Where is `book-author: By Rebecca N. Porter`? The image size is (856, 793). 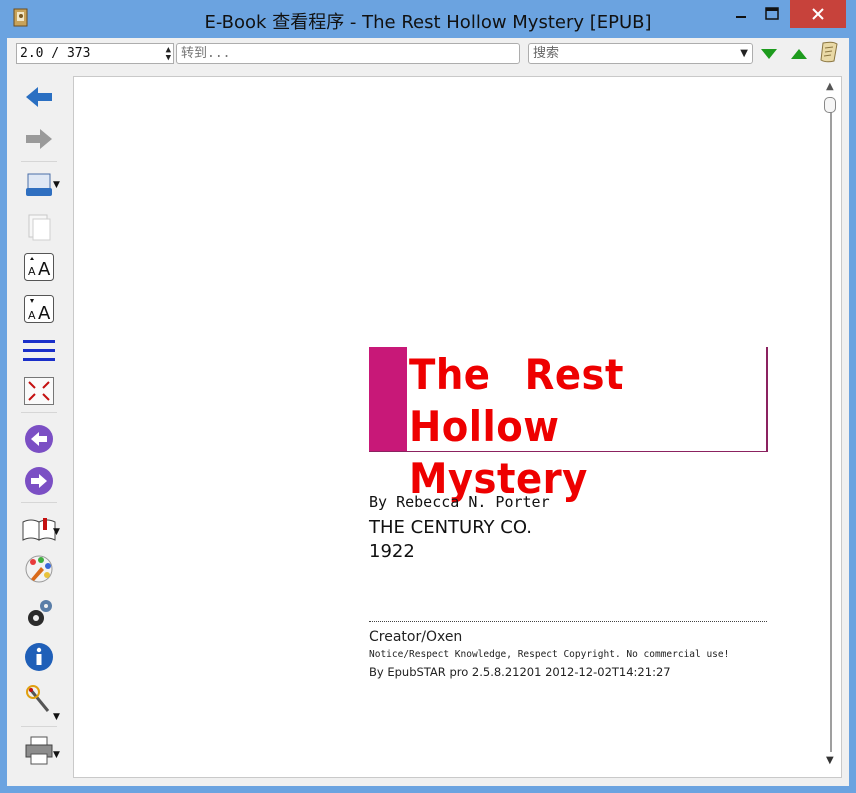
book-author: By Rebecca N. Porter is located at coordinates (459, 502).